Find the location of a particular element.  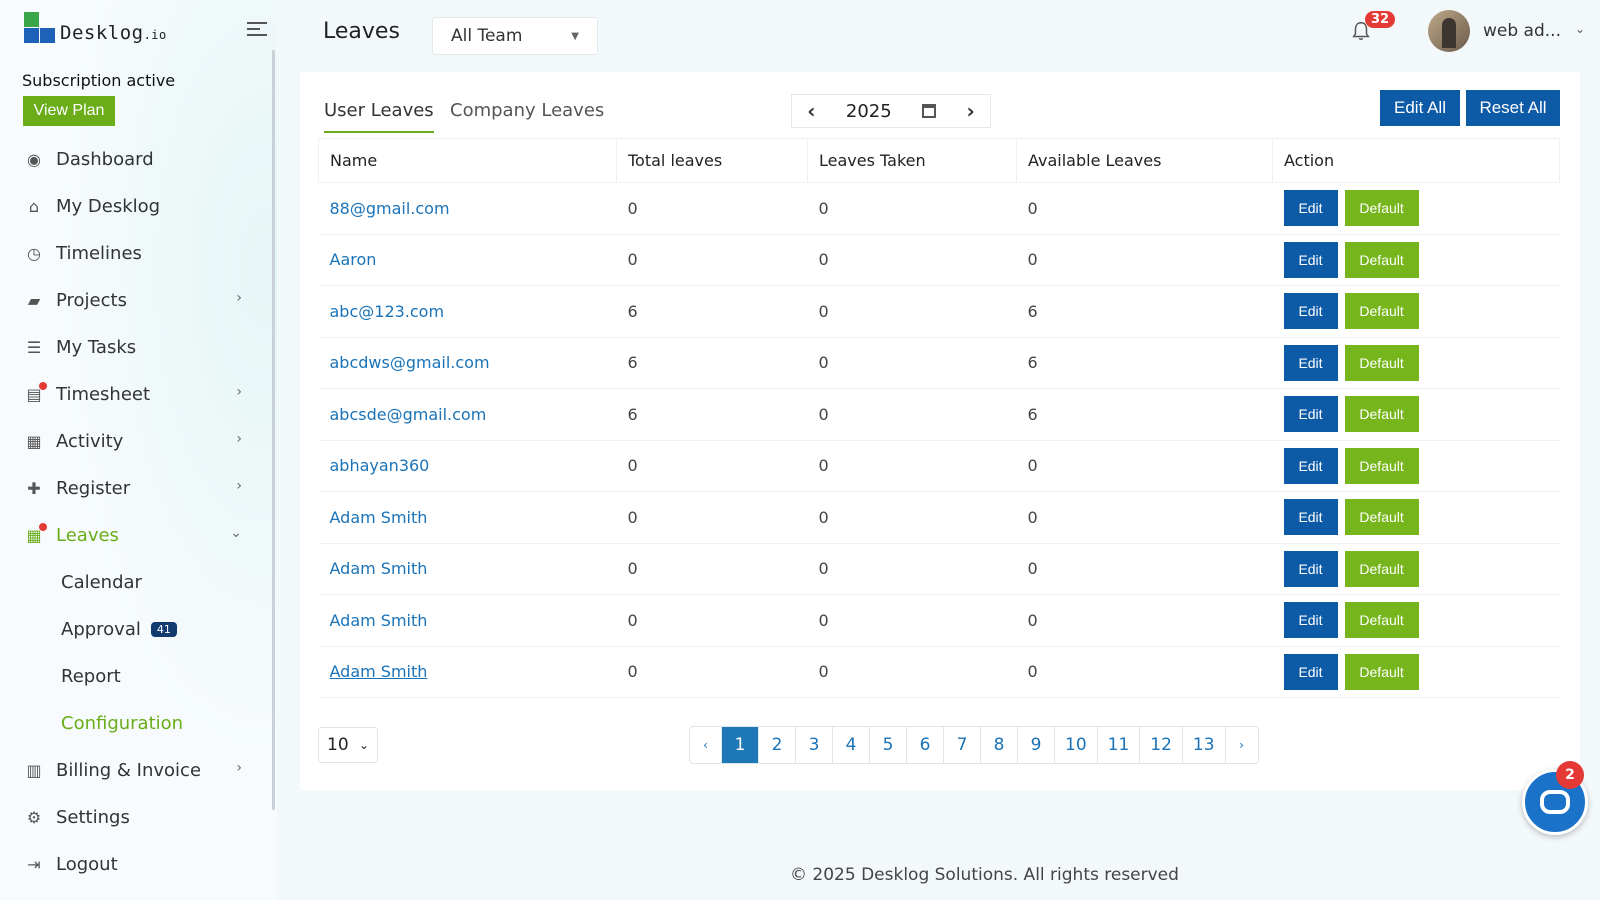

tab-user-leaves: User Leaves is located at coordinates (379, 116).